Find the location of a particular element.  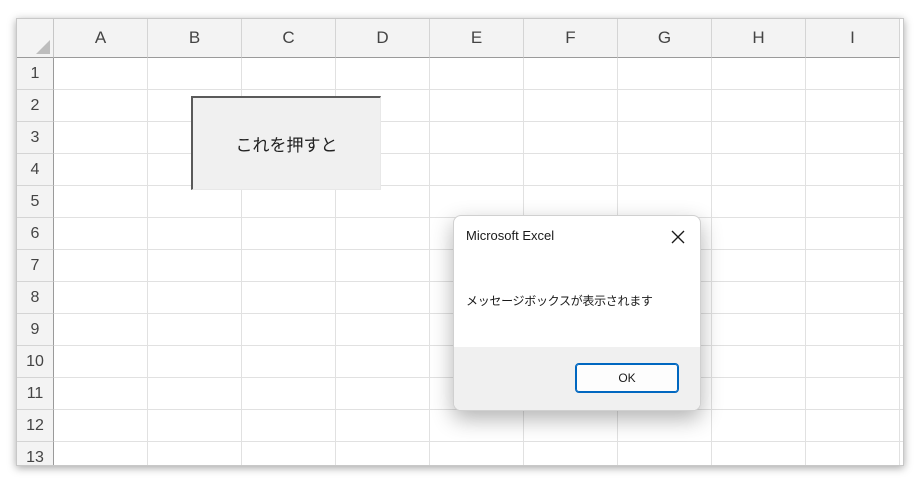

select-all-corner is located at coordinates (35, 38).